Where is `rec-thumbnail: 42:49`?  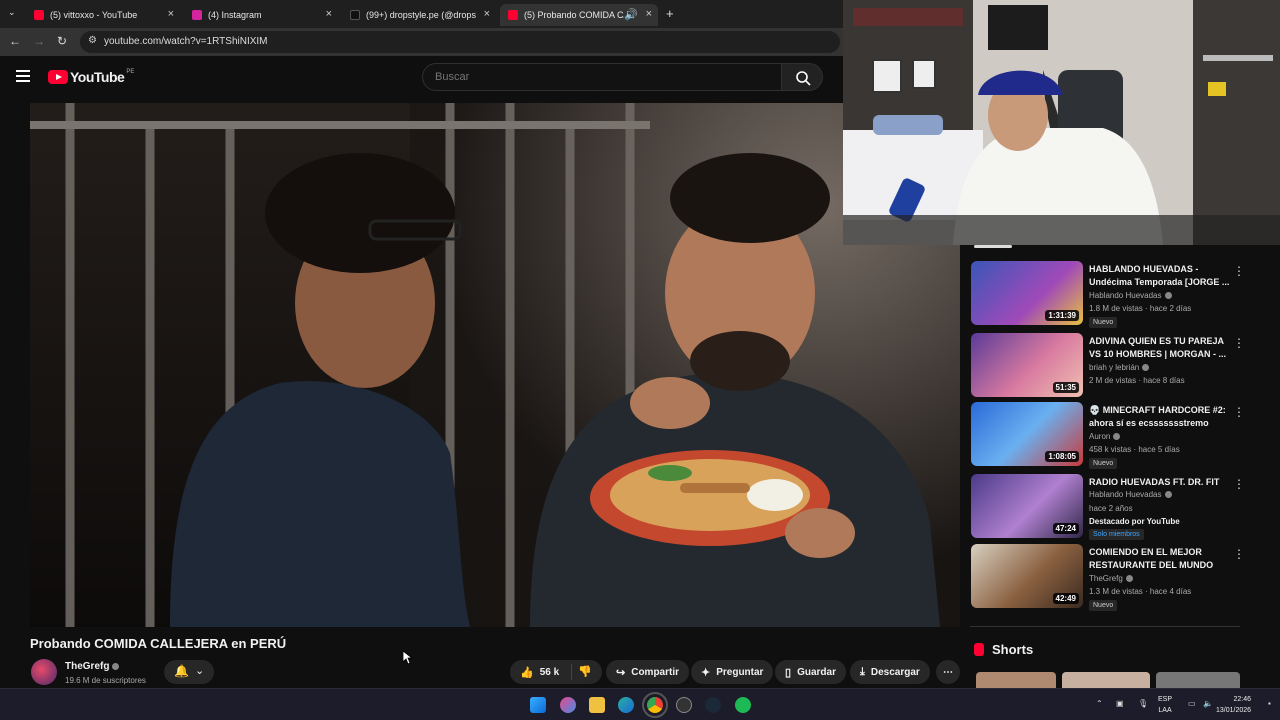
rec-thumbnail: 42:49 is located at coordinates (1027, 576).